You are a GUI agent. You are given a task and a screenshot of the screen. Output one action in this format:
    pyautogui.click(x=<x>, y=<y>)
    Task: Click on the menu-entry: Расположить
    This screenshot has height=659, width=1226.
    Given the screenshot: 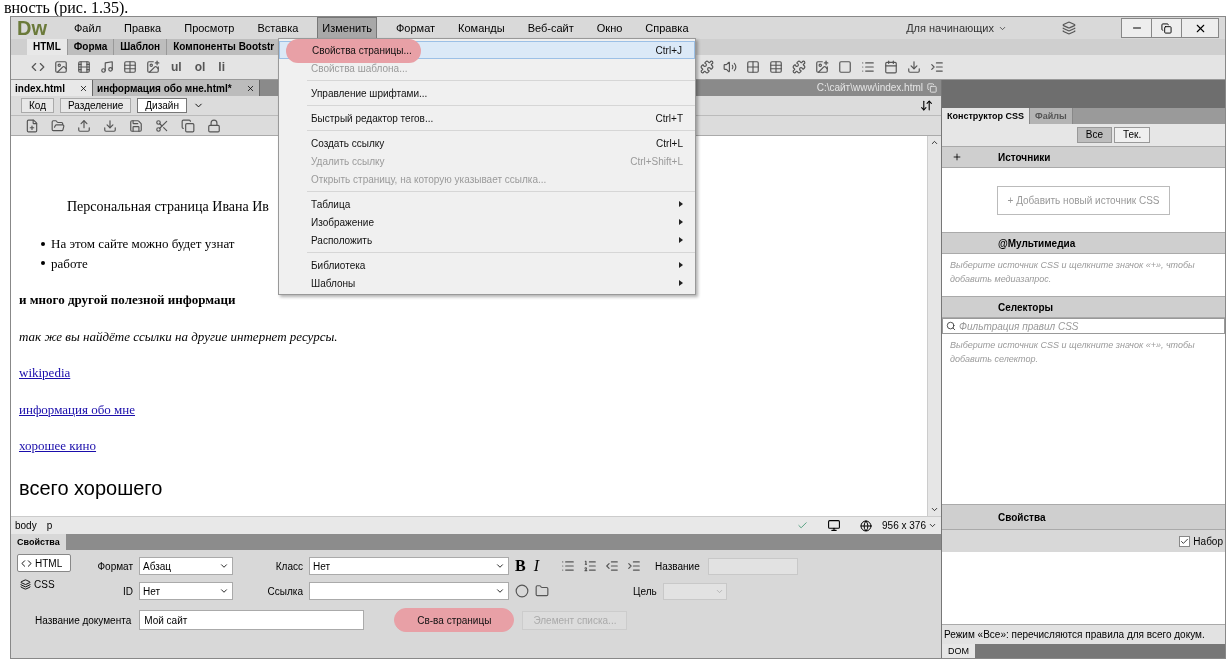 What is the action you would take?
    pyautogui.click(x=487, y=240)
    